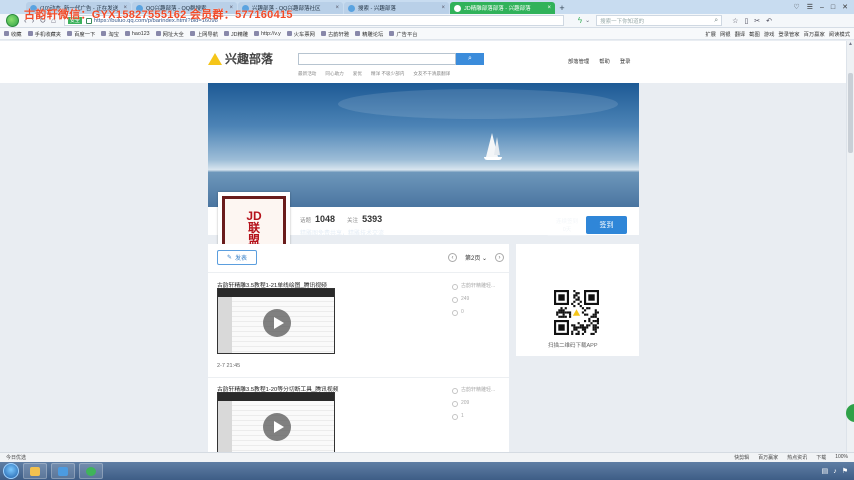 This screenshot has height=480, width=854. I want to click on bookmark-item: 淘宝, so click(110, 34).